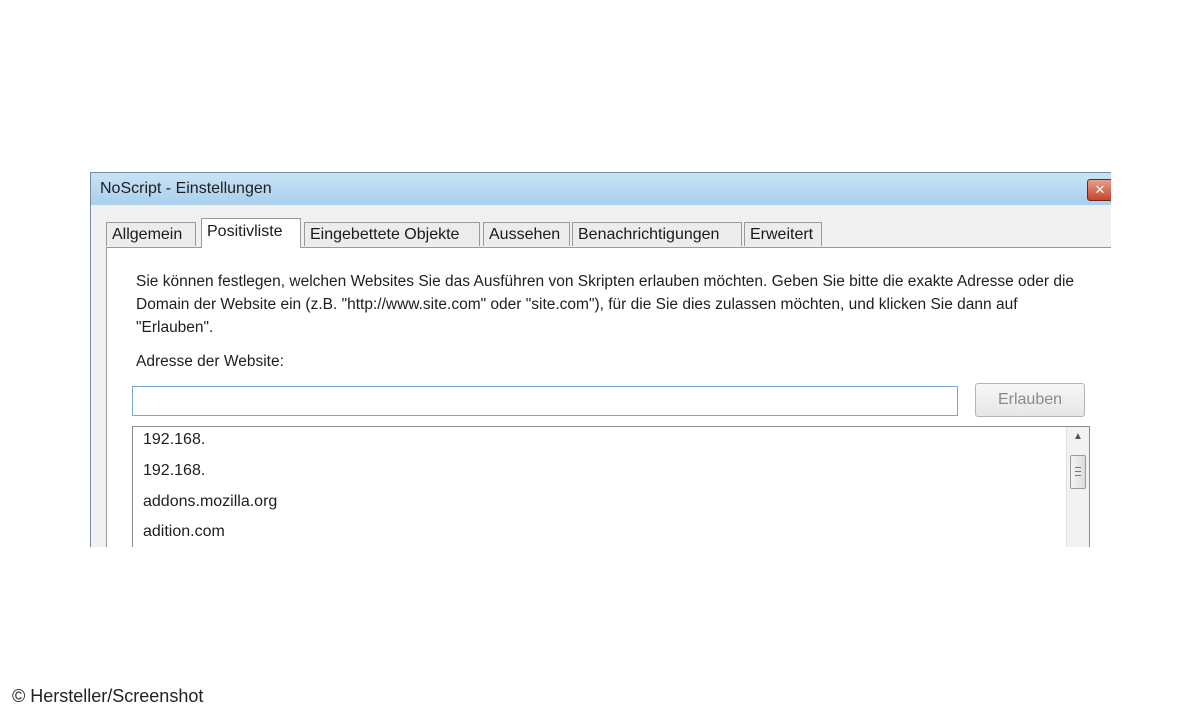 The height and width of the screenshot is (720, 1200). What do you see at coordinates (526, 234) in the screenshot?
I see `tab-aussehen: Aussehen` at bounding box center [526, 234].